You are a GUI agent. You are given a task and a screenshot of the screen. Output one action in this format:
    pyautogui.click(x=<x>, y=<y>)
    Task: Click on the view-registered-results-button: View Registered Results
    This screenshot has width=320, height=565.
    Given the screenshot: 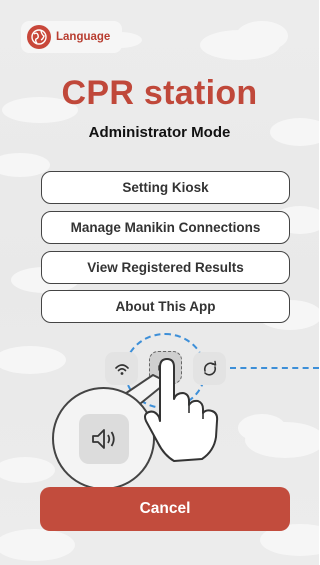 What is the action you would take?
    pyautogui.click(x=165, y=267)
    